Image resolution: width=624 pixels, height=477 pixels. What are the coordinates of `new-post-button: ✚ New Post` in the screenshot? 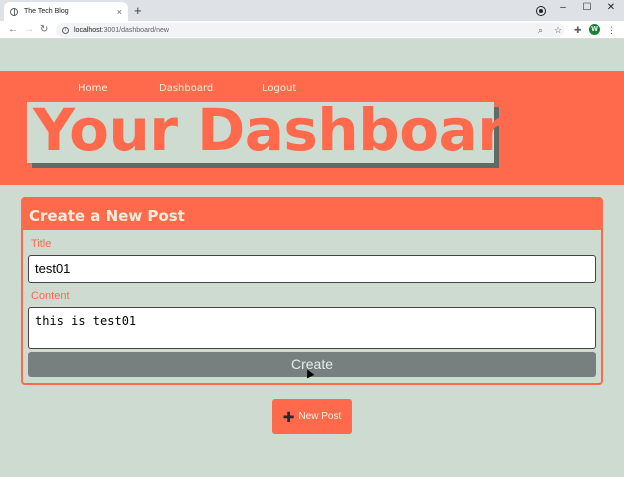 It's located at (312, 416).